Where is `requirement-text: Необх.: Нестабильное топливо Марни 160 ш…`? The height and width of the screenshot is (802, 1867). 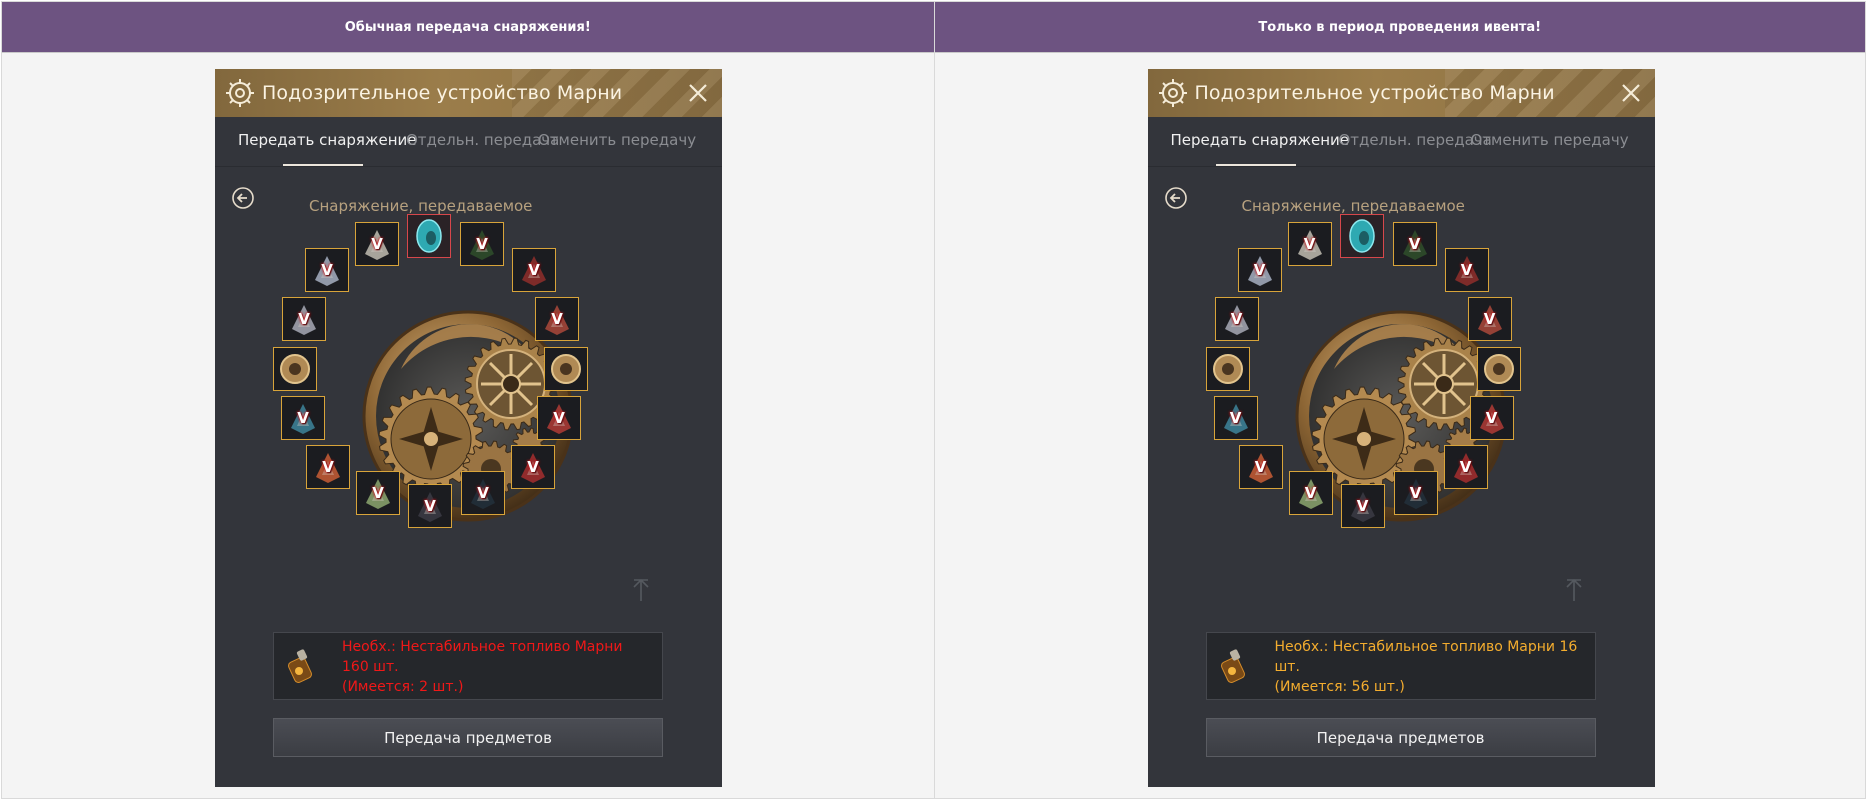 requirement-text: Необх.: Нестабильное топливо Марни 160 ш… is located at coordinates (490, 666).